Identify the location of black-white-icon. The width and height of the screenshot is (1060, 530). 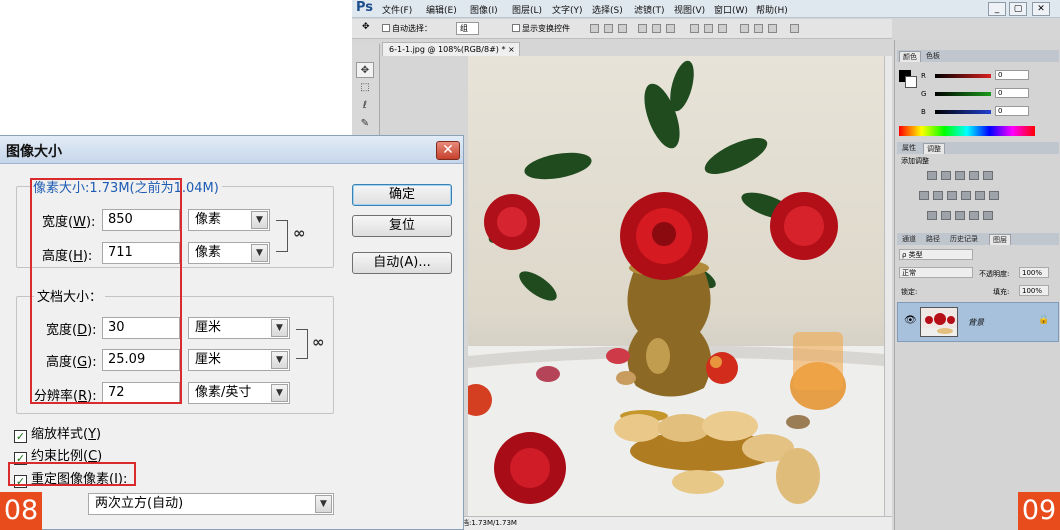
(952, 195).